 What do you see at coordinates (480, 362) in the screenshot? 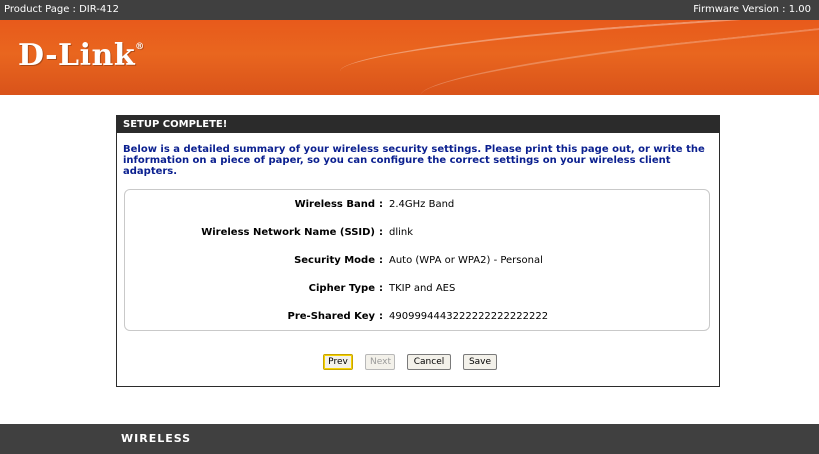
I see `save-button: Save` at bounding box center [480, 362].